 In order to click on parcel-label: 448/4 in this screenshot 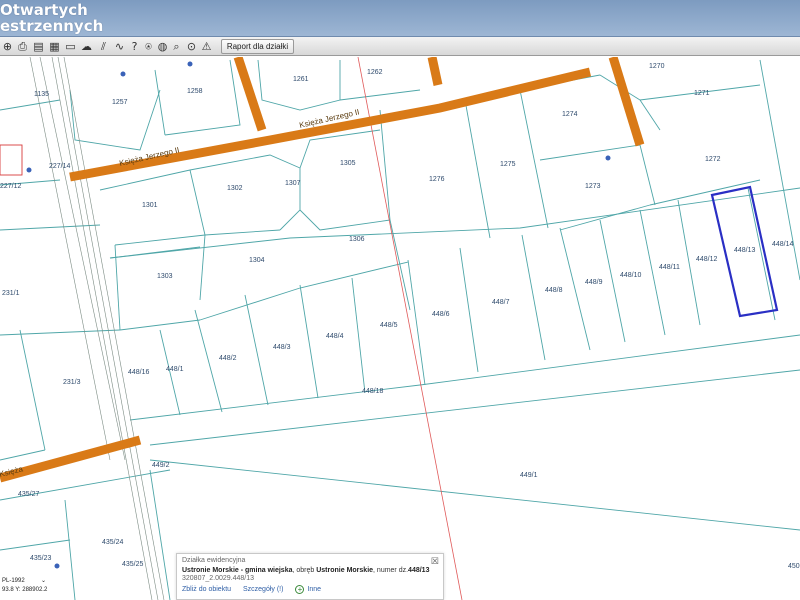, I will do `click(335, 336)`.